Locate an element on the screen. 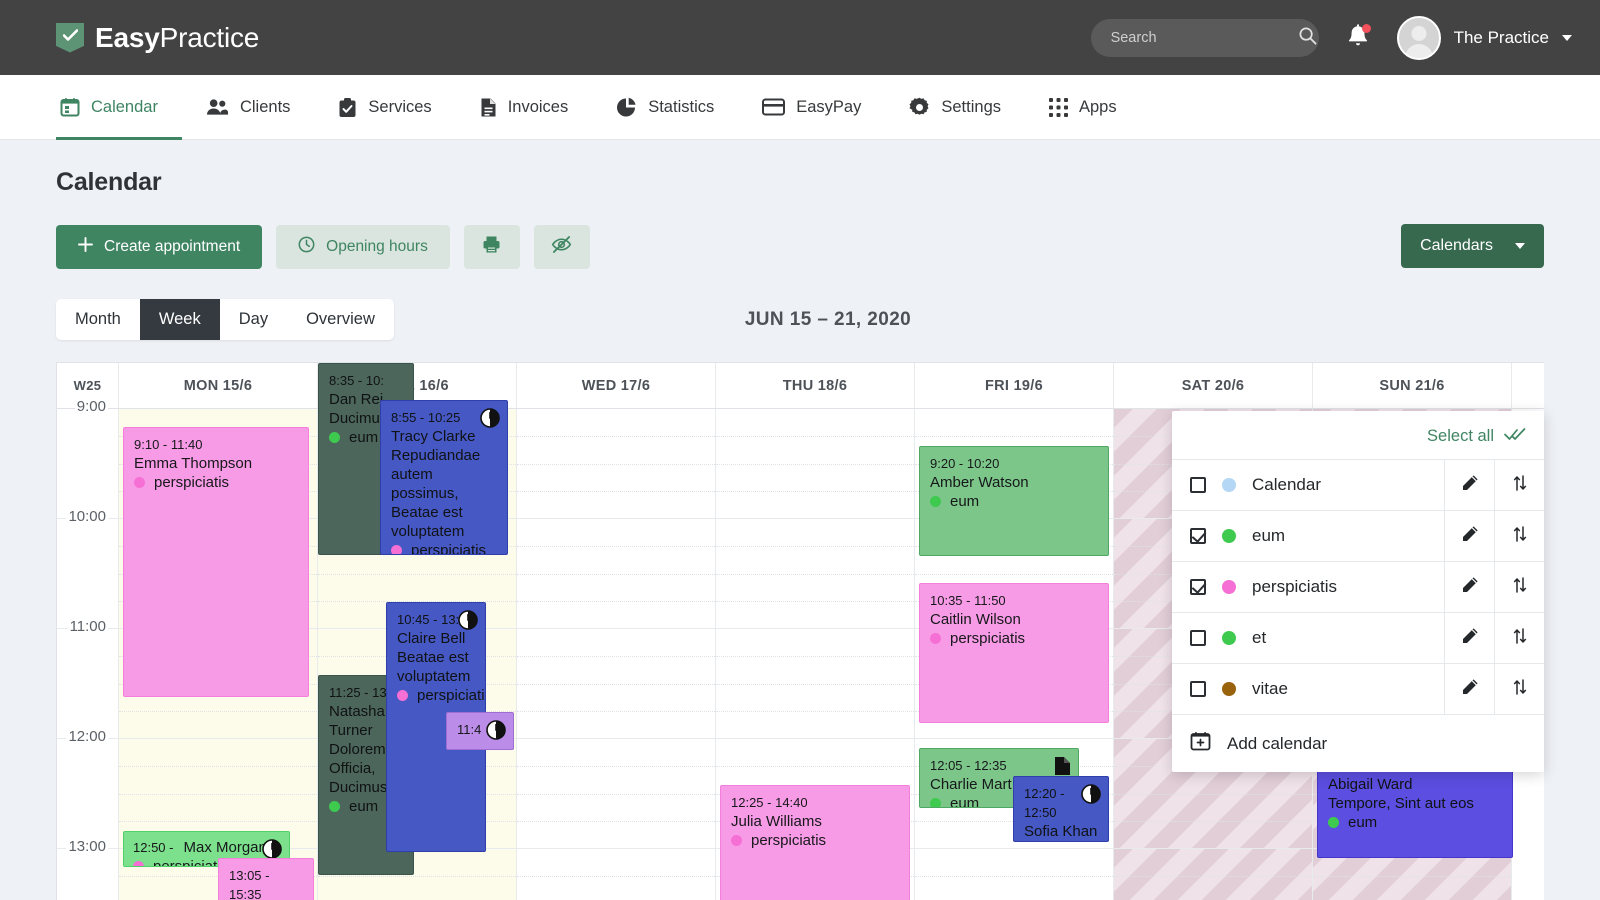 This screenshot has height=900, width=1600. nav-label: Settings is located at coordinates (971, 106).